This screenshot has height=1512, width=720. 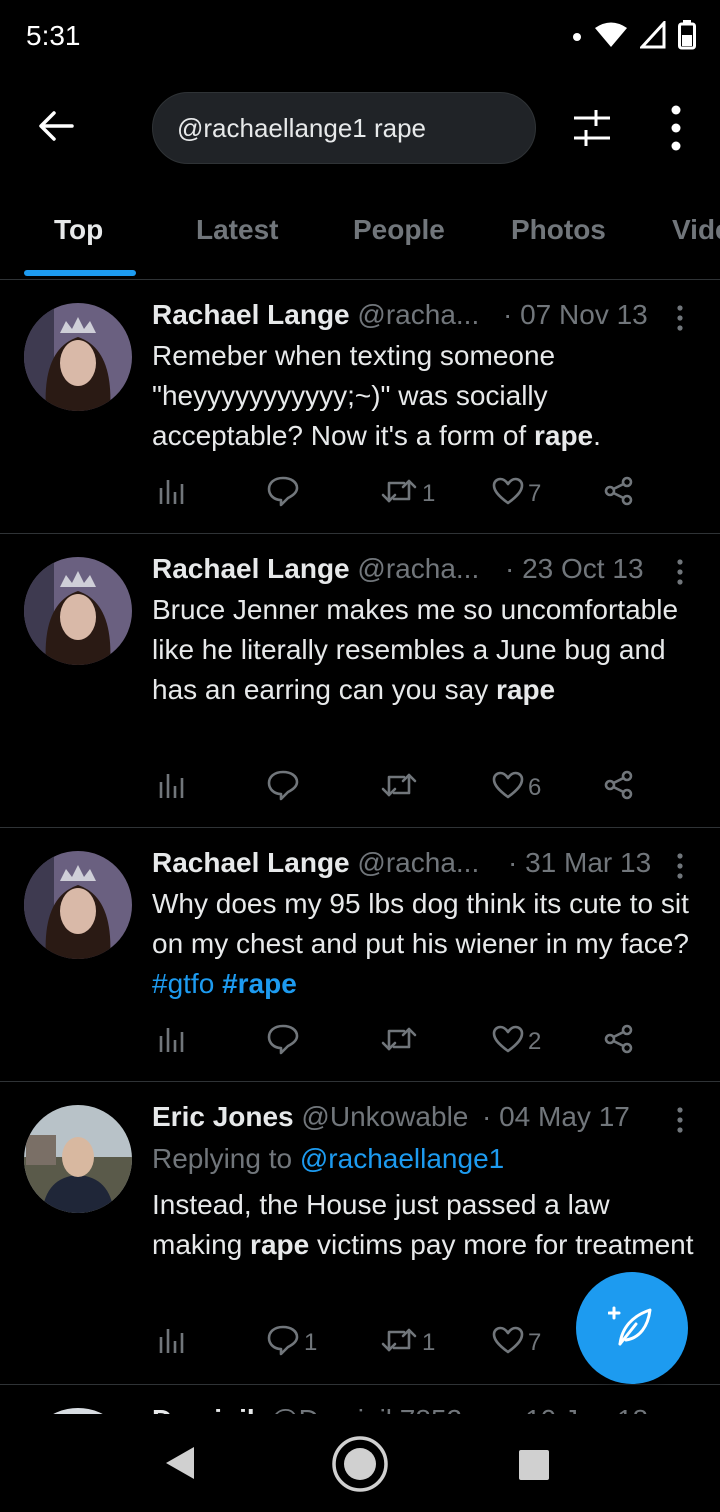 I want to click on tweet-actions: 6, so click(x=412, y=788).